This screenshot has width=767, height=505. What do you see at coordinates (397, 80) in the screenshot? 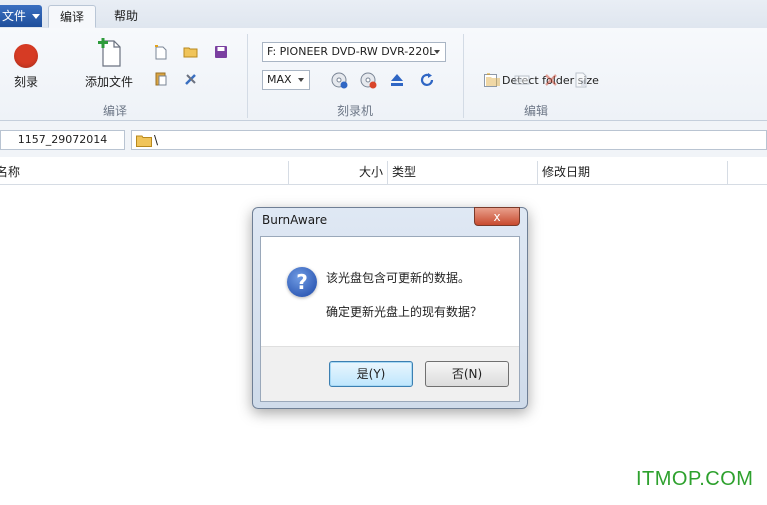
I see `eject-icon` at bounding box center [397, 80].